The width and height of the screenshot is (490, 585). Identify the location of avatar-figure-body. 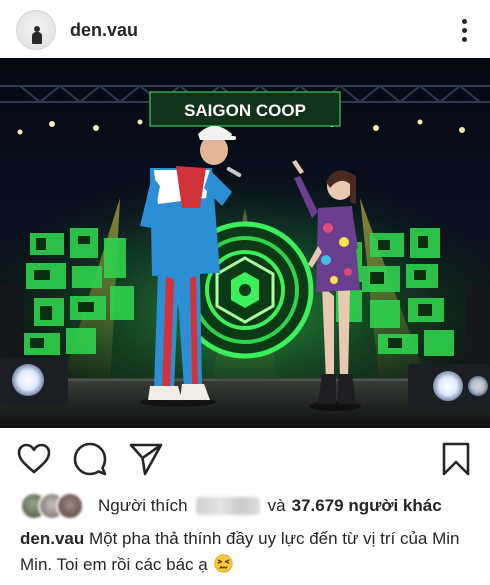
(37, 38).